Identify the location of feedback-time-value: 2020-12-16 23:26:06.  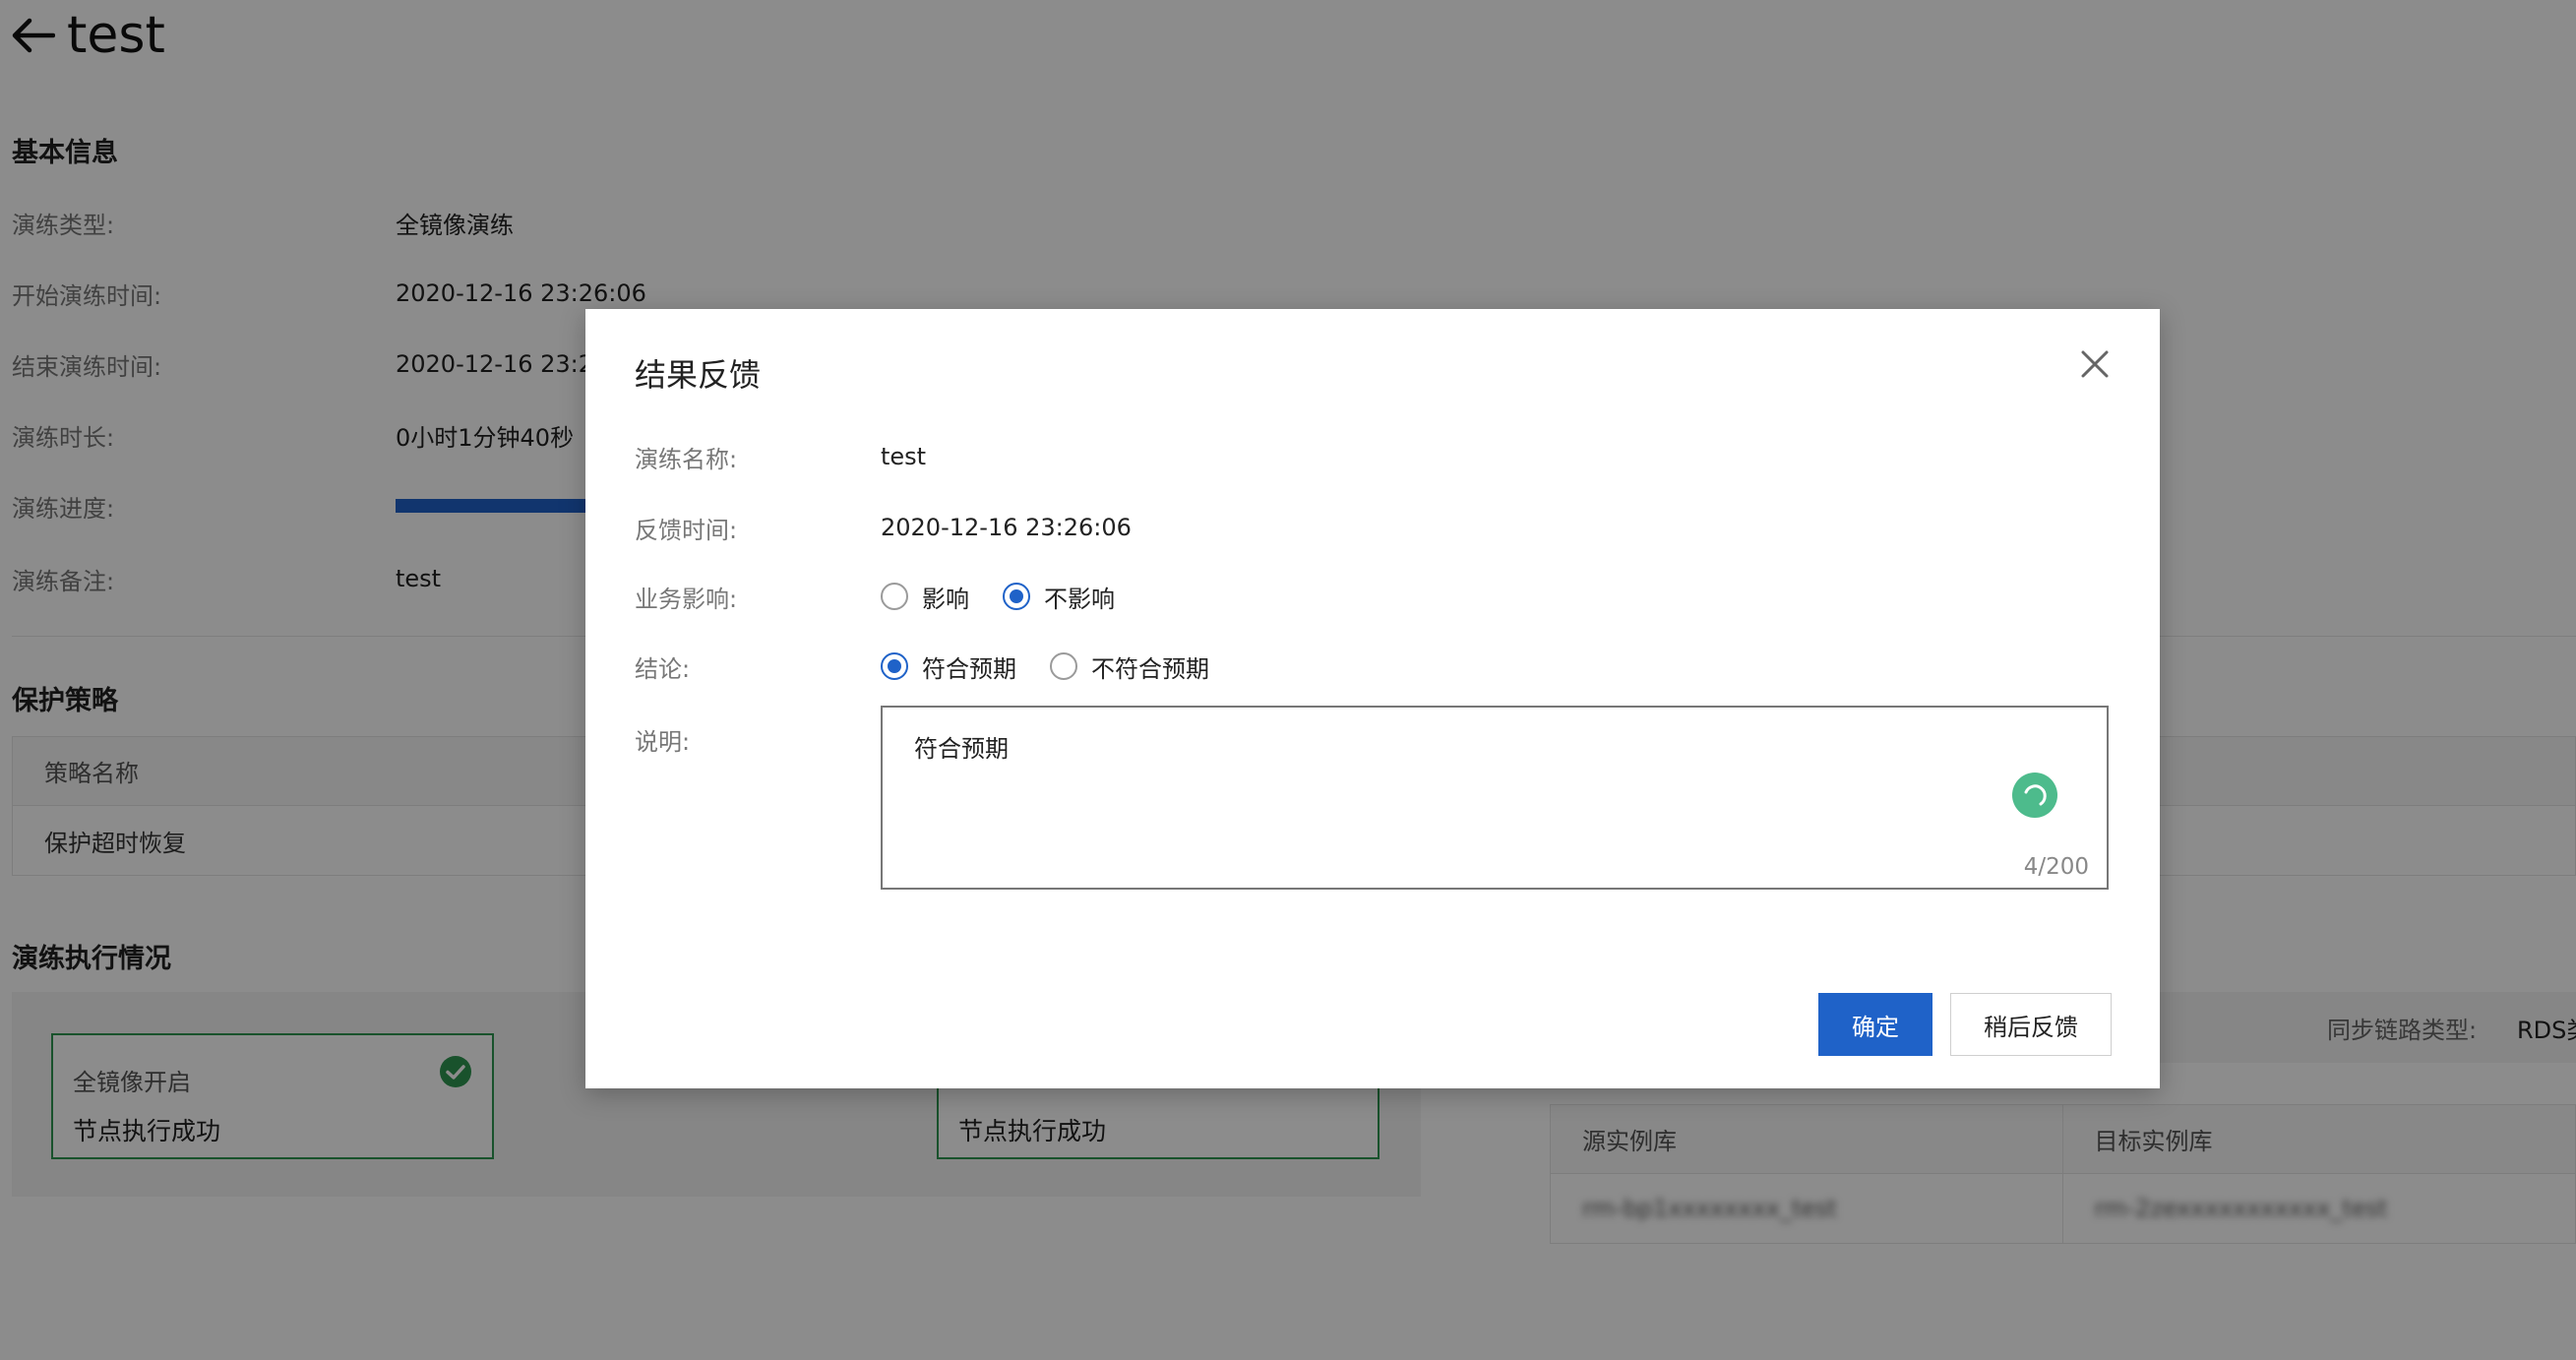
(1006, 527).